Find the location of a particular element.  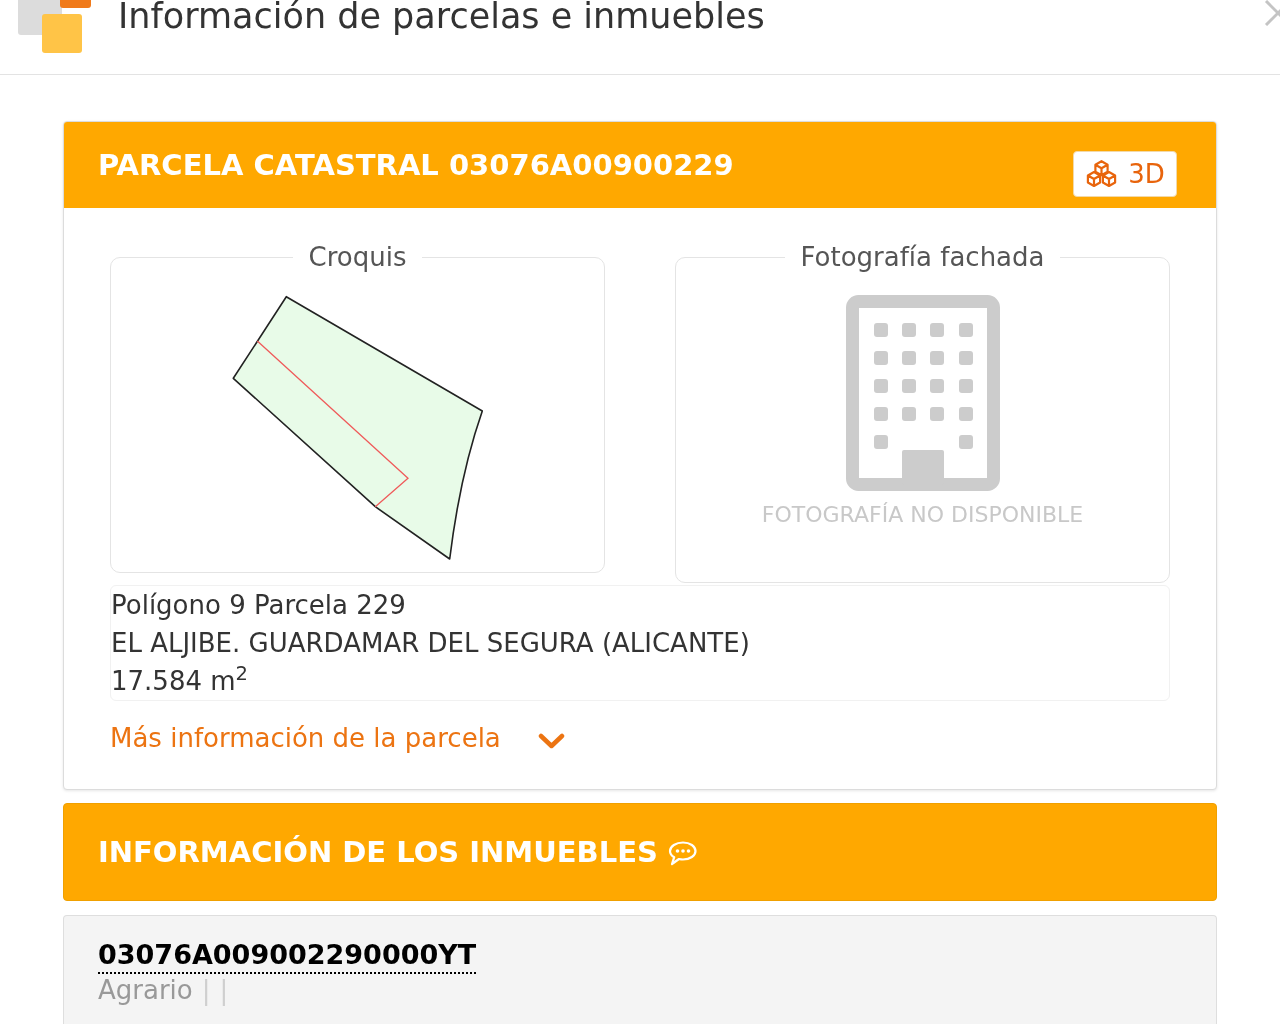

property-use-text: Agrario is located at coordinates (145, 990).